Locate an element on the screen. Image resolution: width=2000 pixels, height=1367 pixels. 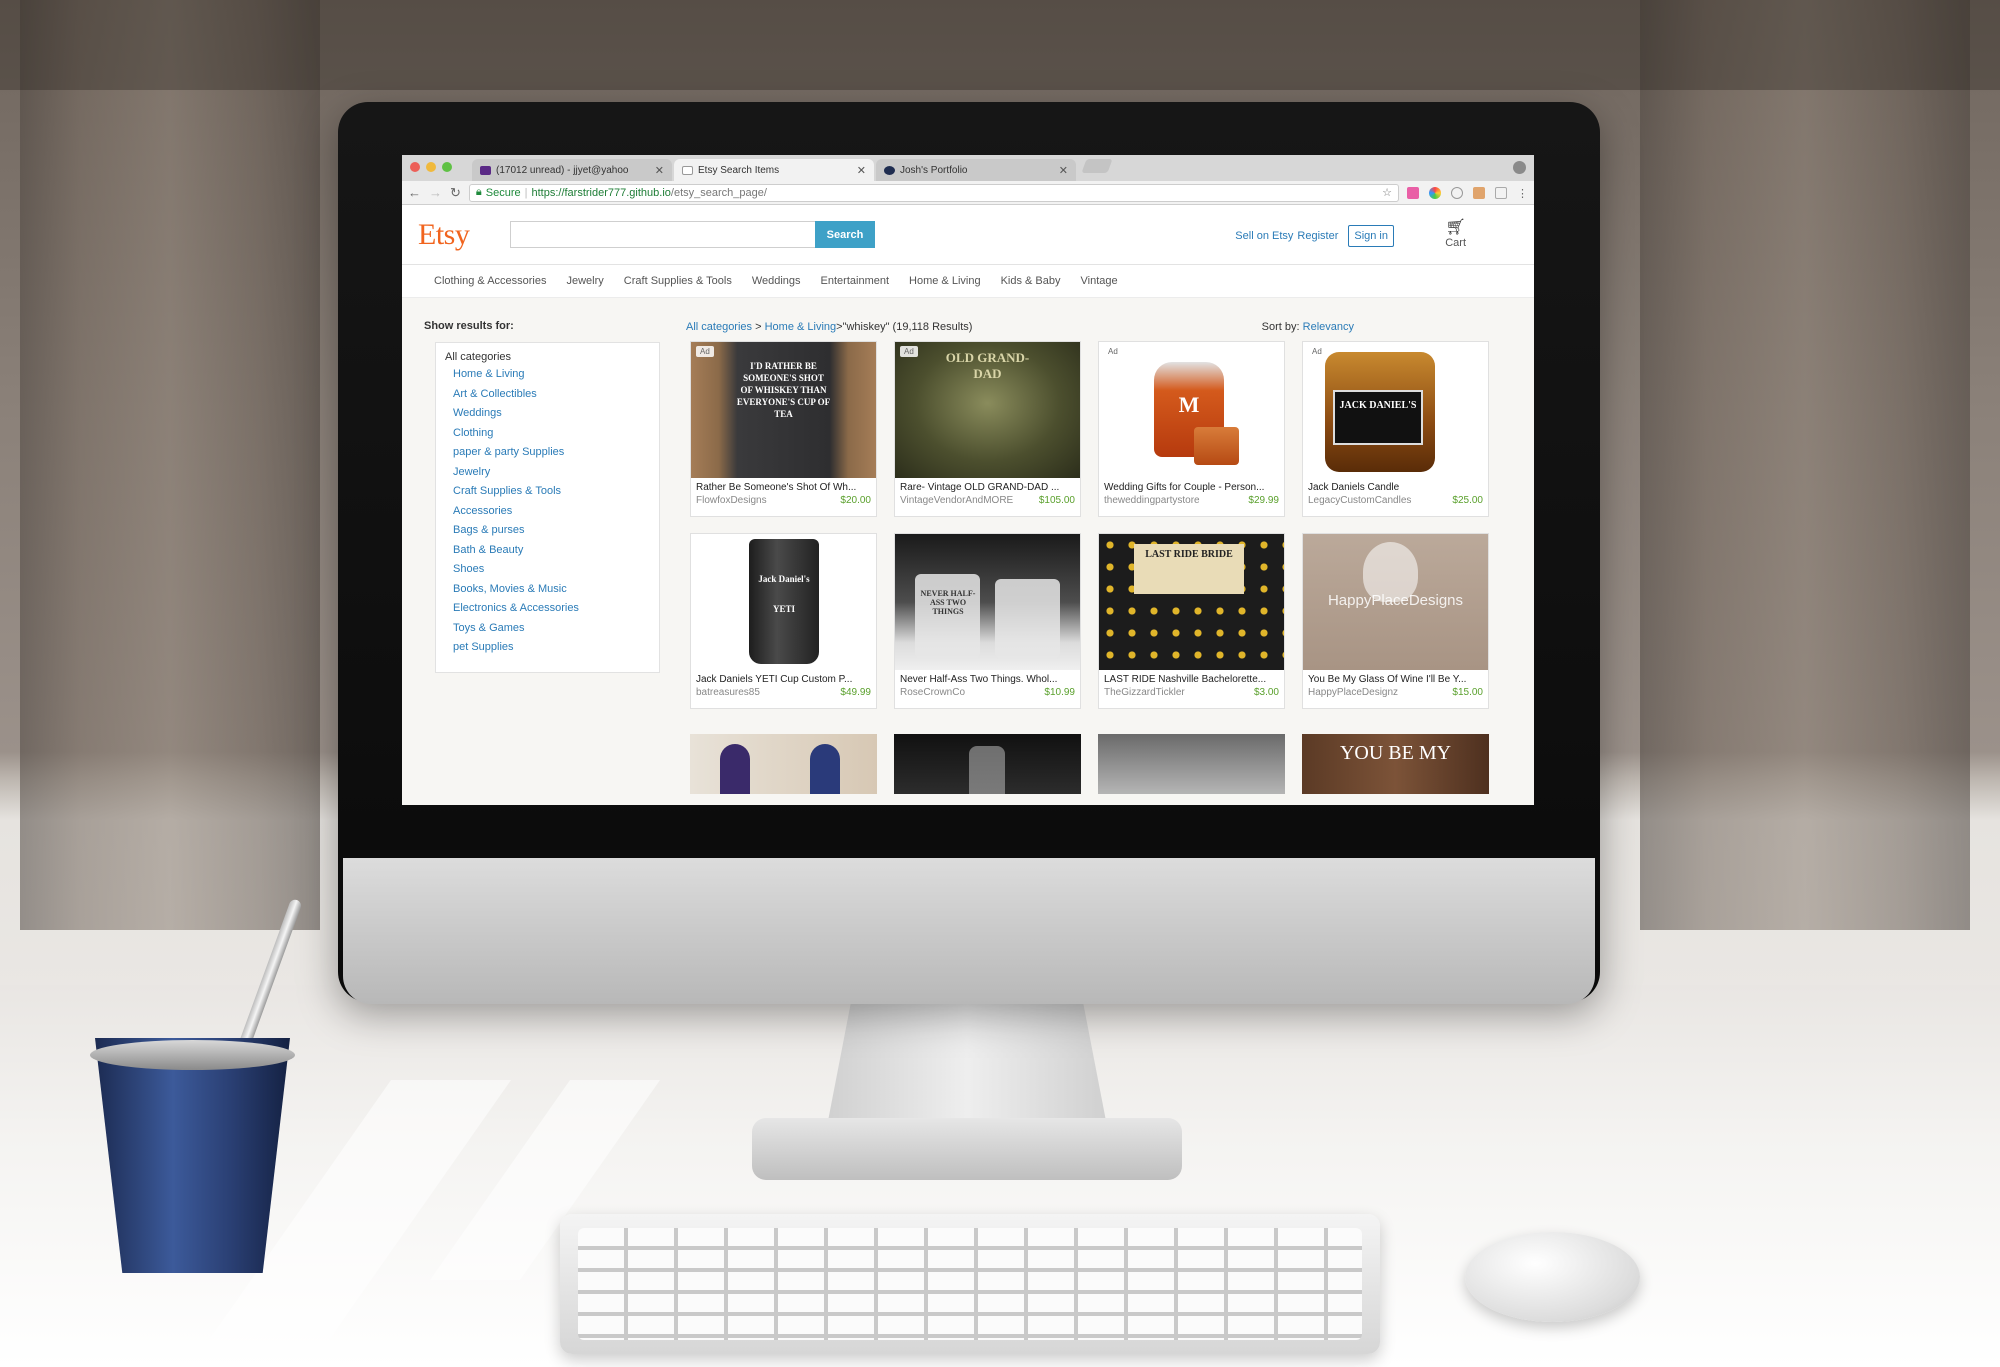
sign-in-button: Sign in is located at coordinates (1371, 236).